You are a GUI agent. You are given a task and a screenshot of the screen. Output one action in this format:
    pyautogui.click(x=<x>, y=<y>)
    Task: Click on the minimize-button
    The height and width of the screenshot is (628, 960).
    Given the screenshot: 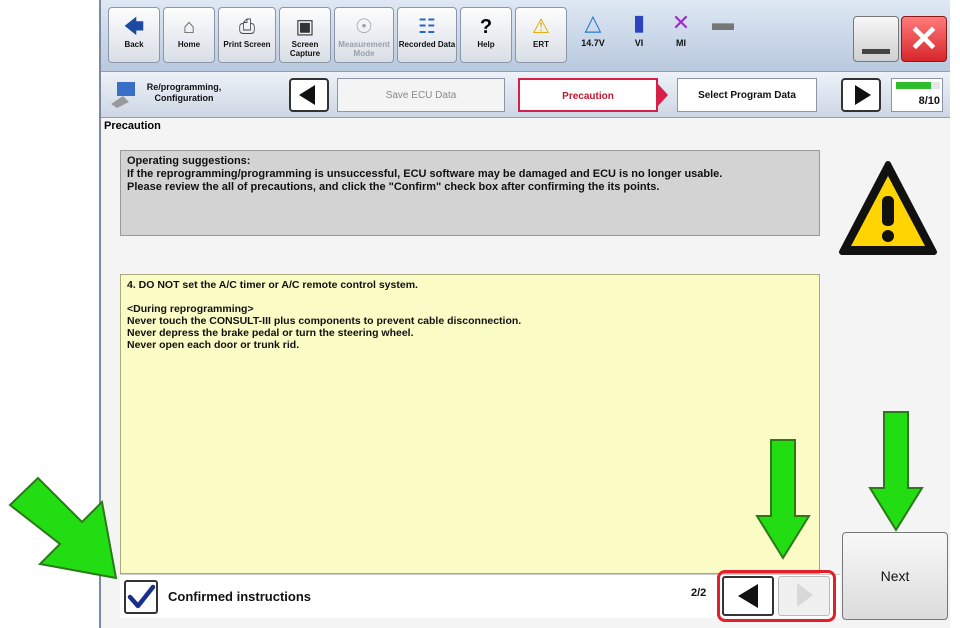 What is the action you would take?
    pyautogui.click(x=876, y=39)
    